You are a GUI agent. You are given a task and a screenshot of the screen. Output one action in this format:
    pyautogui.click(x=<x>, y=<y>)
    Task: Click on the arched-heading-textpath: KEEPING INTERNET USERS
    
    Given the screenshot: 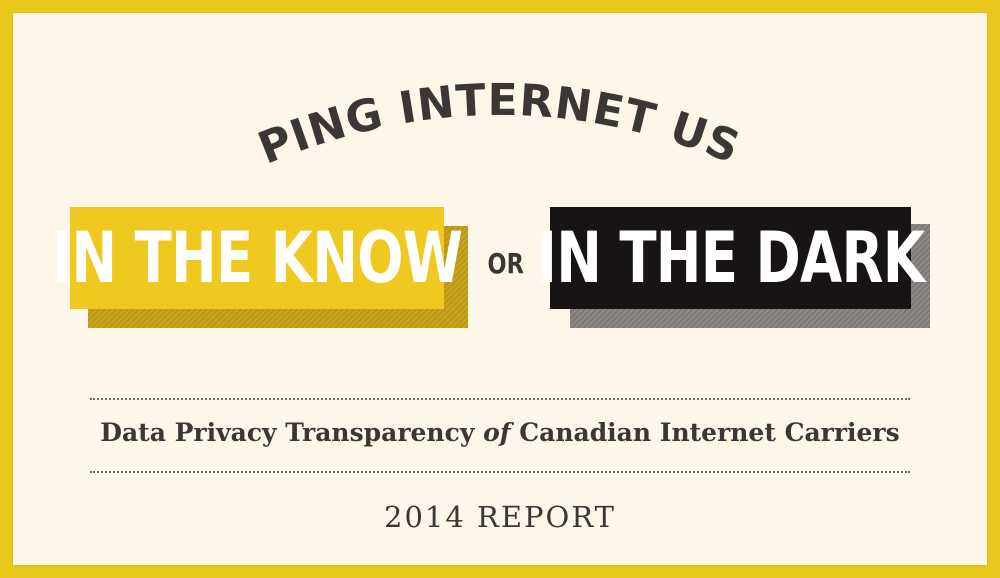 What is the action you would take?
    pyautogui.click(x=489, y=102)
    